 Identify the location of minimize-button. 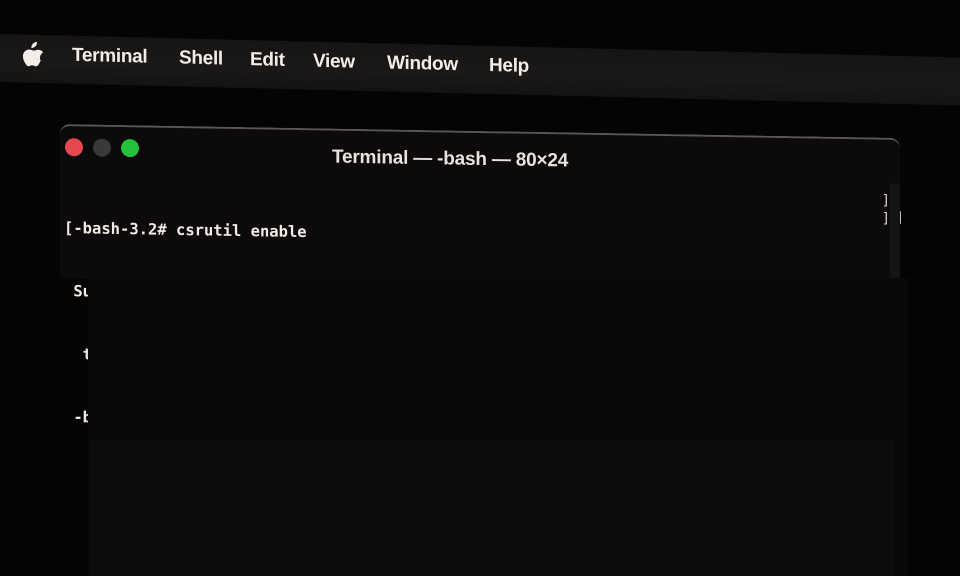
(102, 147).